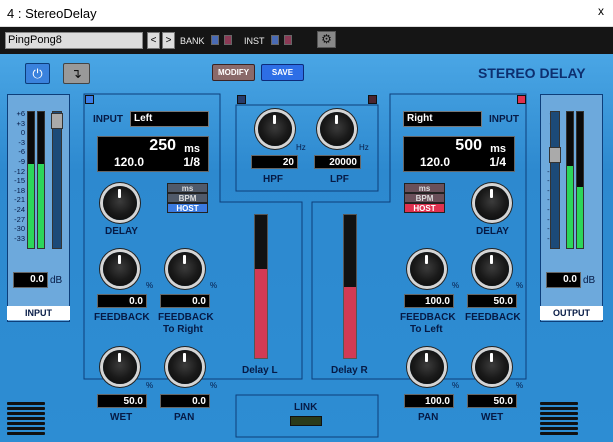 This screenshot has height=442, width=613. Describe the element at coordinates (168, 40) in the screenshot. I see `next-preset-button: >` at that location.